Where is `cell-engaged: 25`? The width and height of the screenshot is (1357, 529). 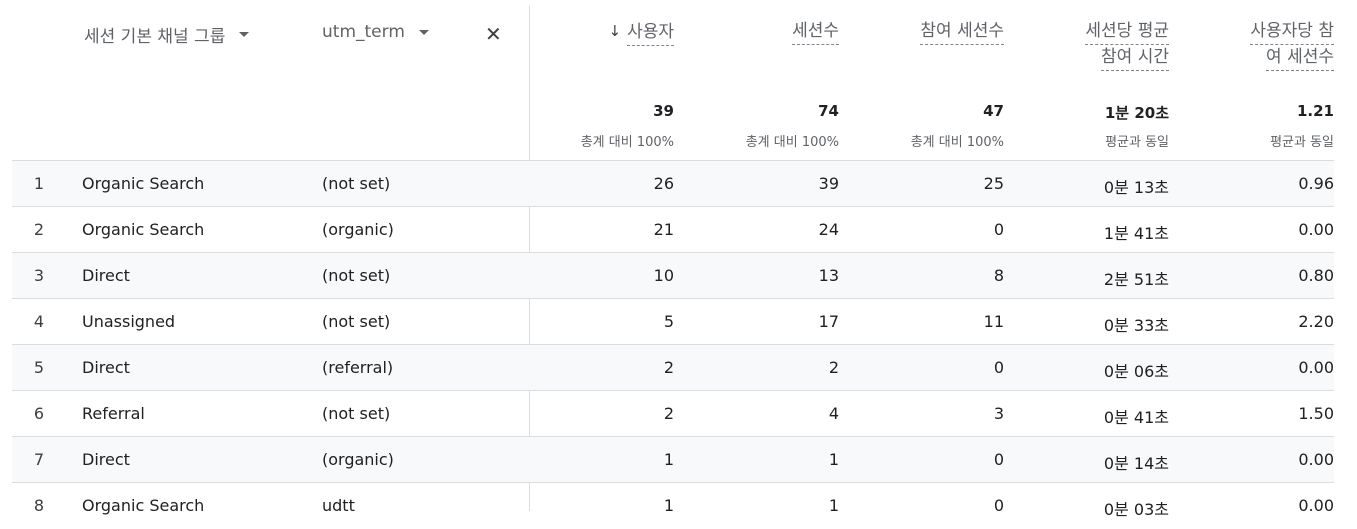
cell-engaged: 25 is located at coordinates (993, 183).